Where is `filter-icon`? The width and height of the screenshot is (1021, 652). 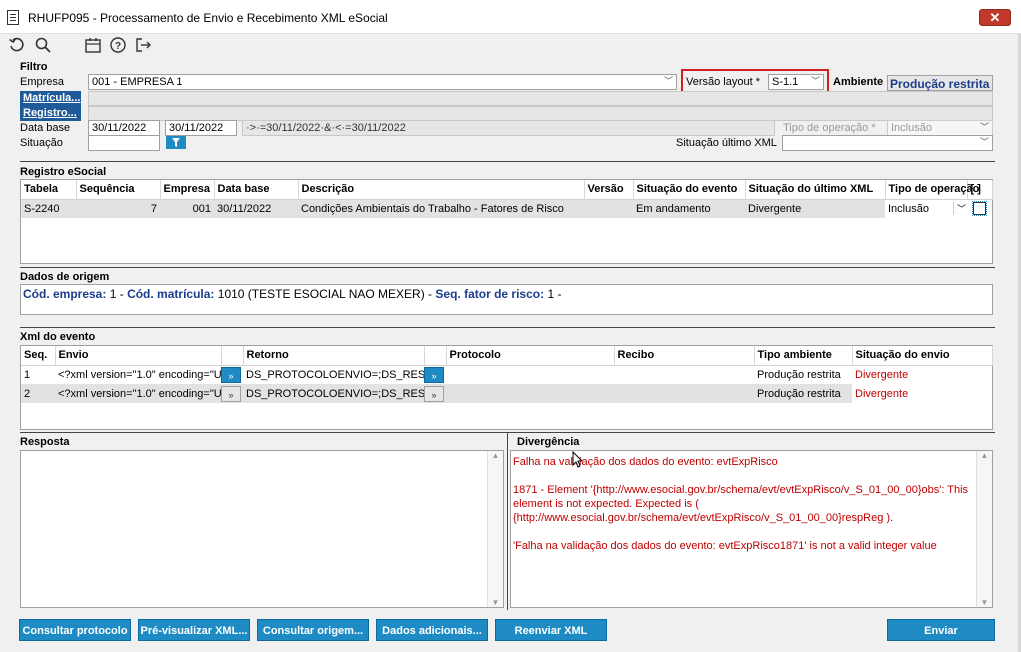 filter-icon is located at coordinates (176, 142).